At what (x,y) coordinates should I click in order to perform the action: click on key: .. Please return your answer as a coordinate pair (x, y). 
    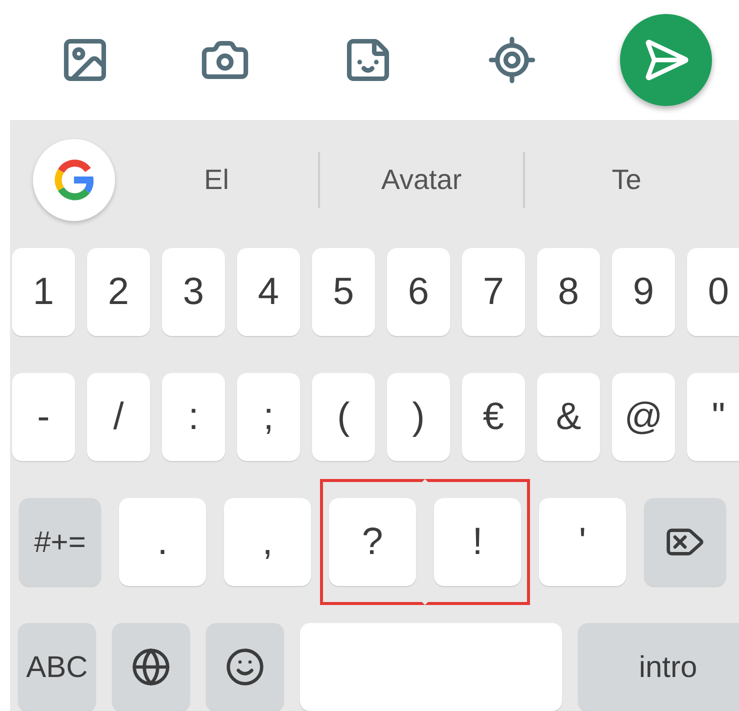
    Looking at the image, I should click on (162, 542).